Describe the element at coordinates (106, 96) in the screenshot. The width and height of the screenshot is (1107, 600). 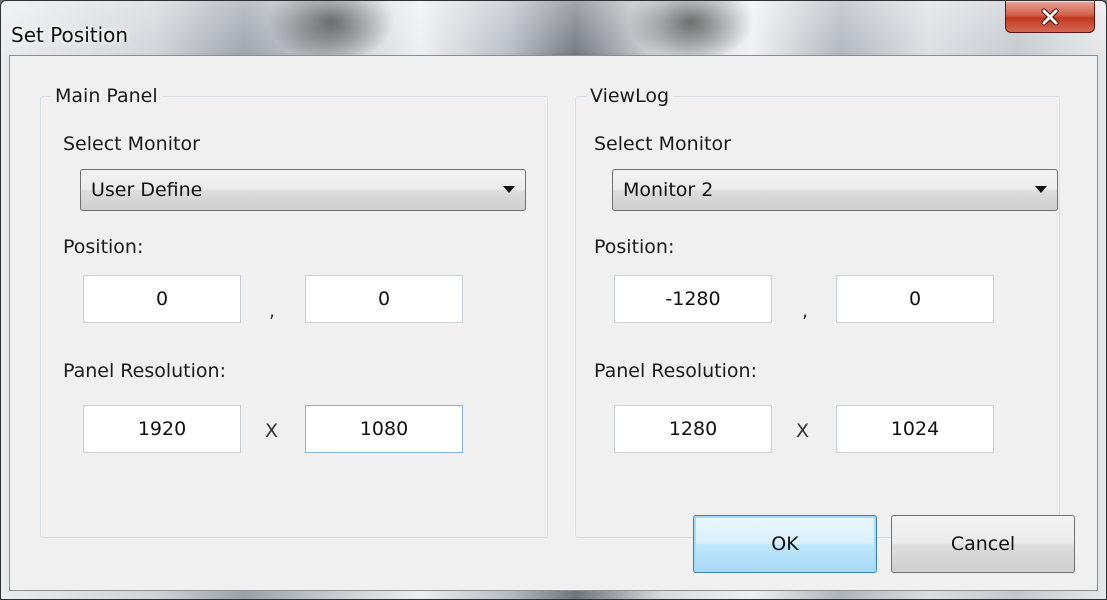
I see `main-panel-group-title: Main Panel` at that location.